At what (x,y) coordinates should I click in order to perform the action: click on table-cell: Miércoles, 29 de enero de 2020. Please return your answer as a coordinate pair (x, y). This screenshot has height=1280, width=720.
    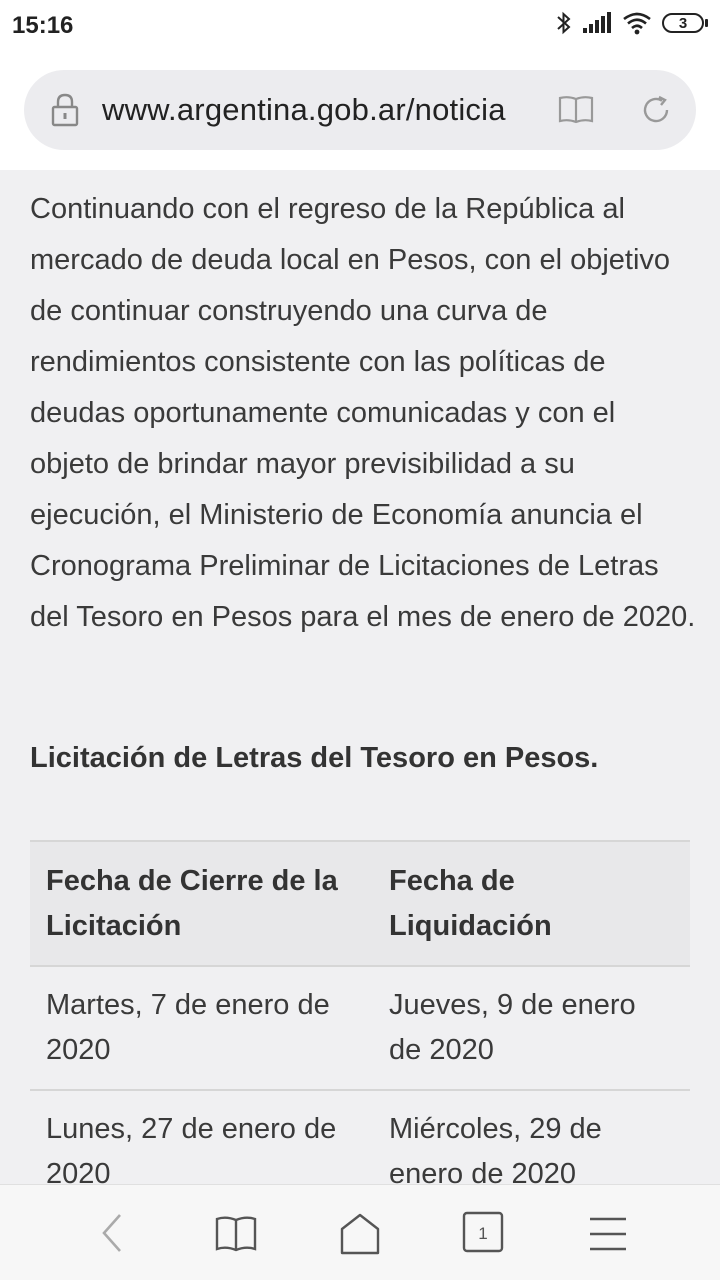
    Looking at the image, I should click on (495, 1148).